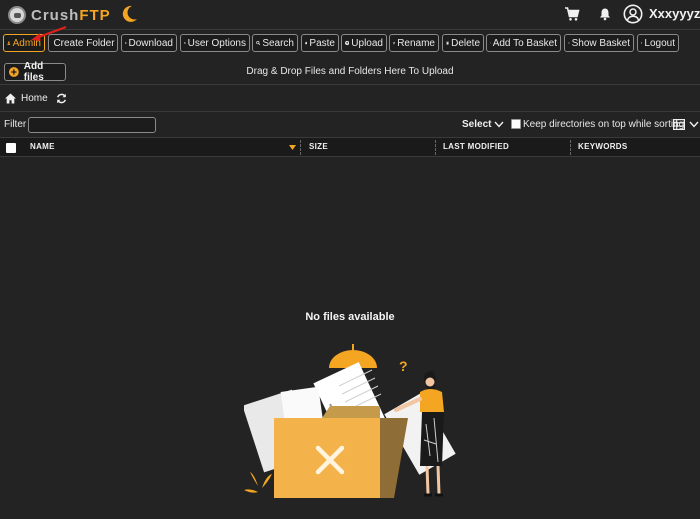 The width and height of the screenshot is (700, 519). What do you see at coordinates (61, 98) in the screenshot?
I see `refresh-icon` at bounding box center [61, 98].